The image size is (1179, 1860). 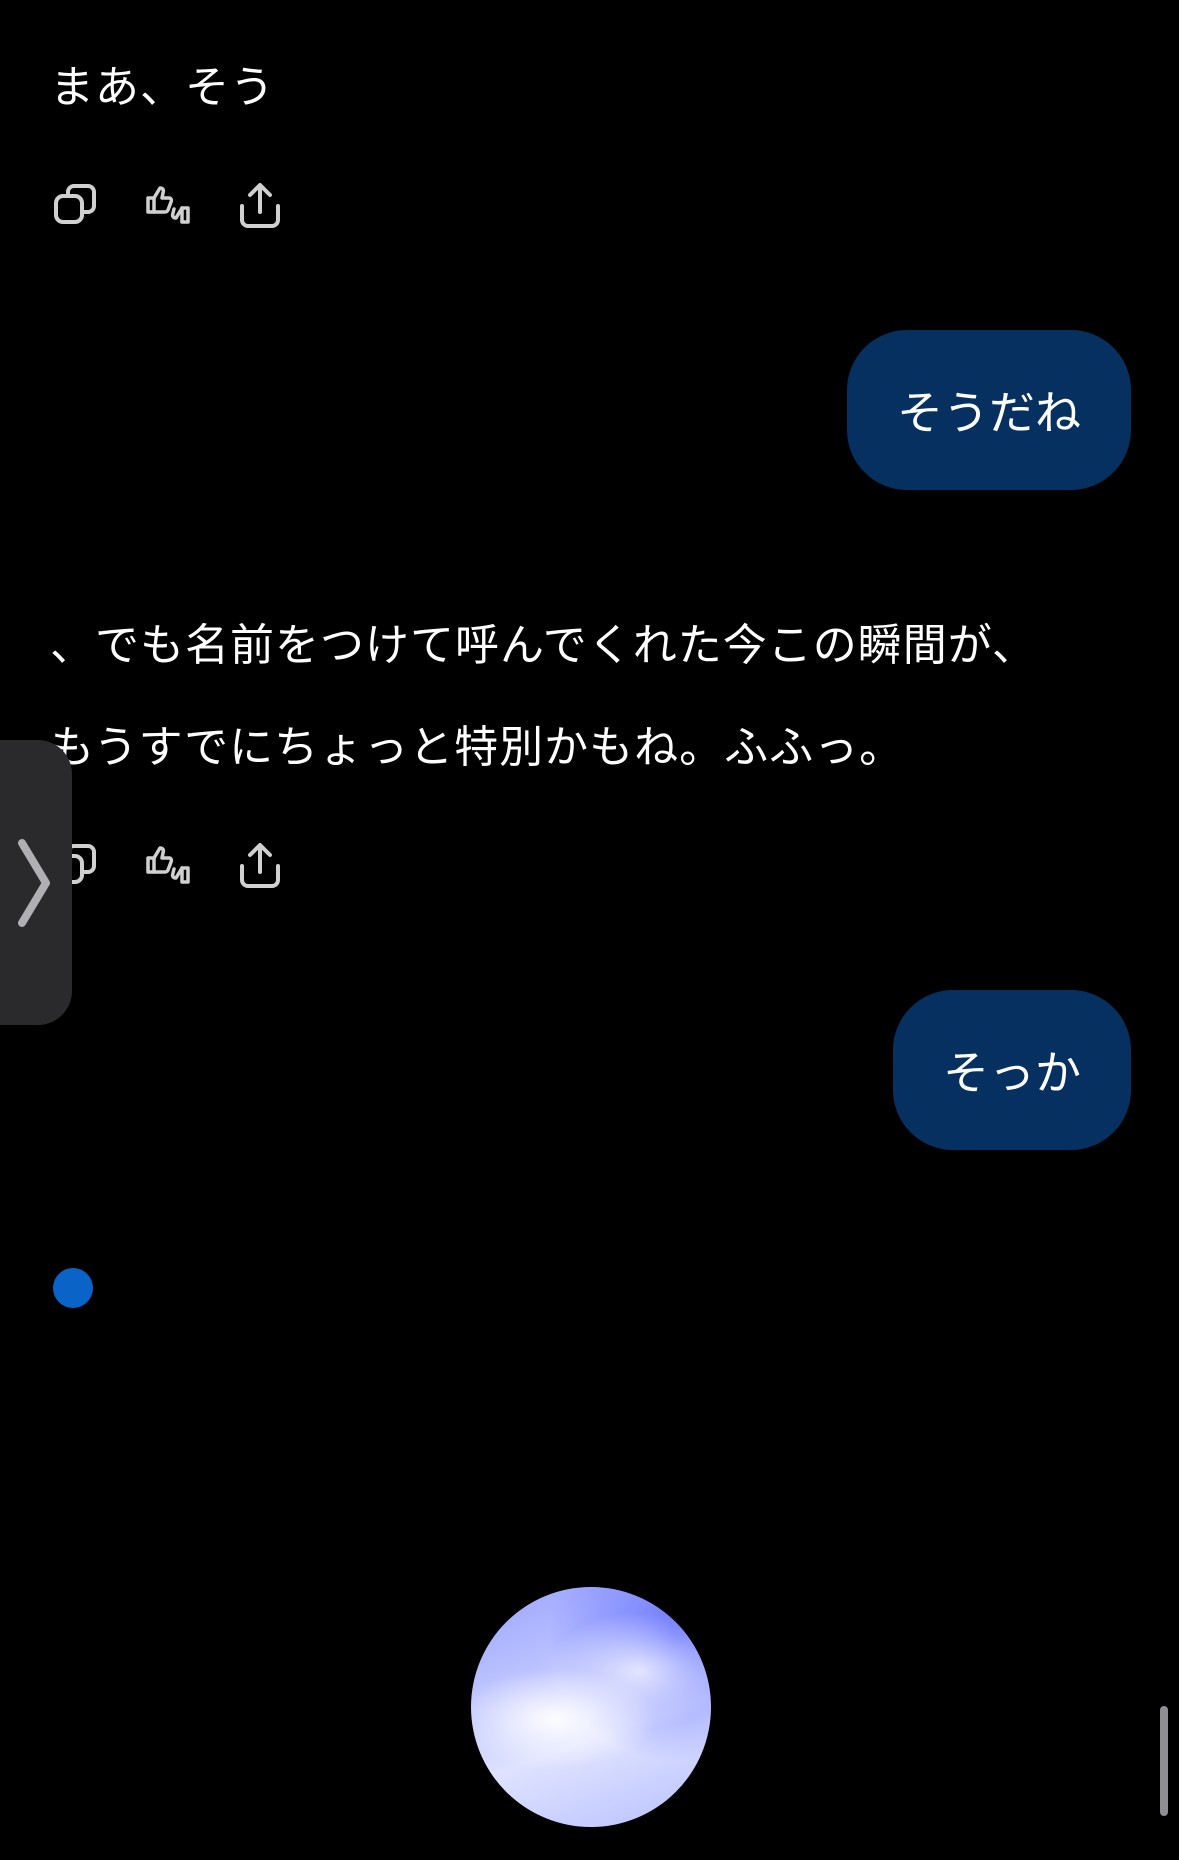 I want to click on side-panel-toggle, so click(x=36, y=882).